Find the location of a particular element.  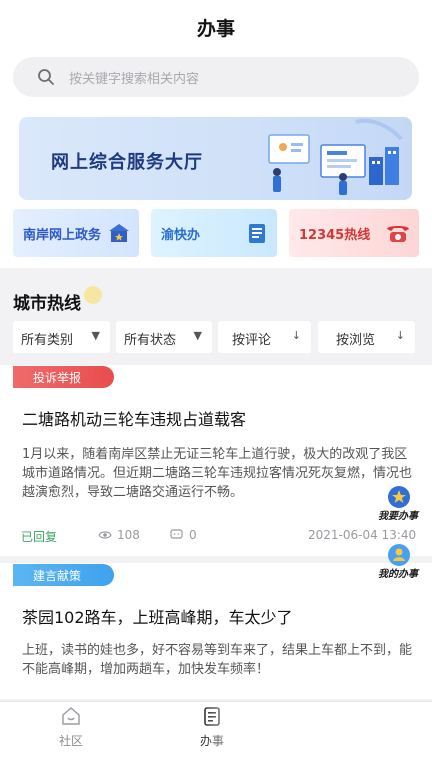

section-title-decoration is located at coordinates (93, 295).